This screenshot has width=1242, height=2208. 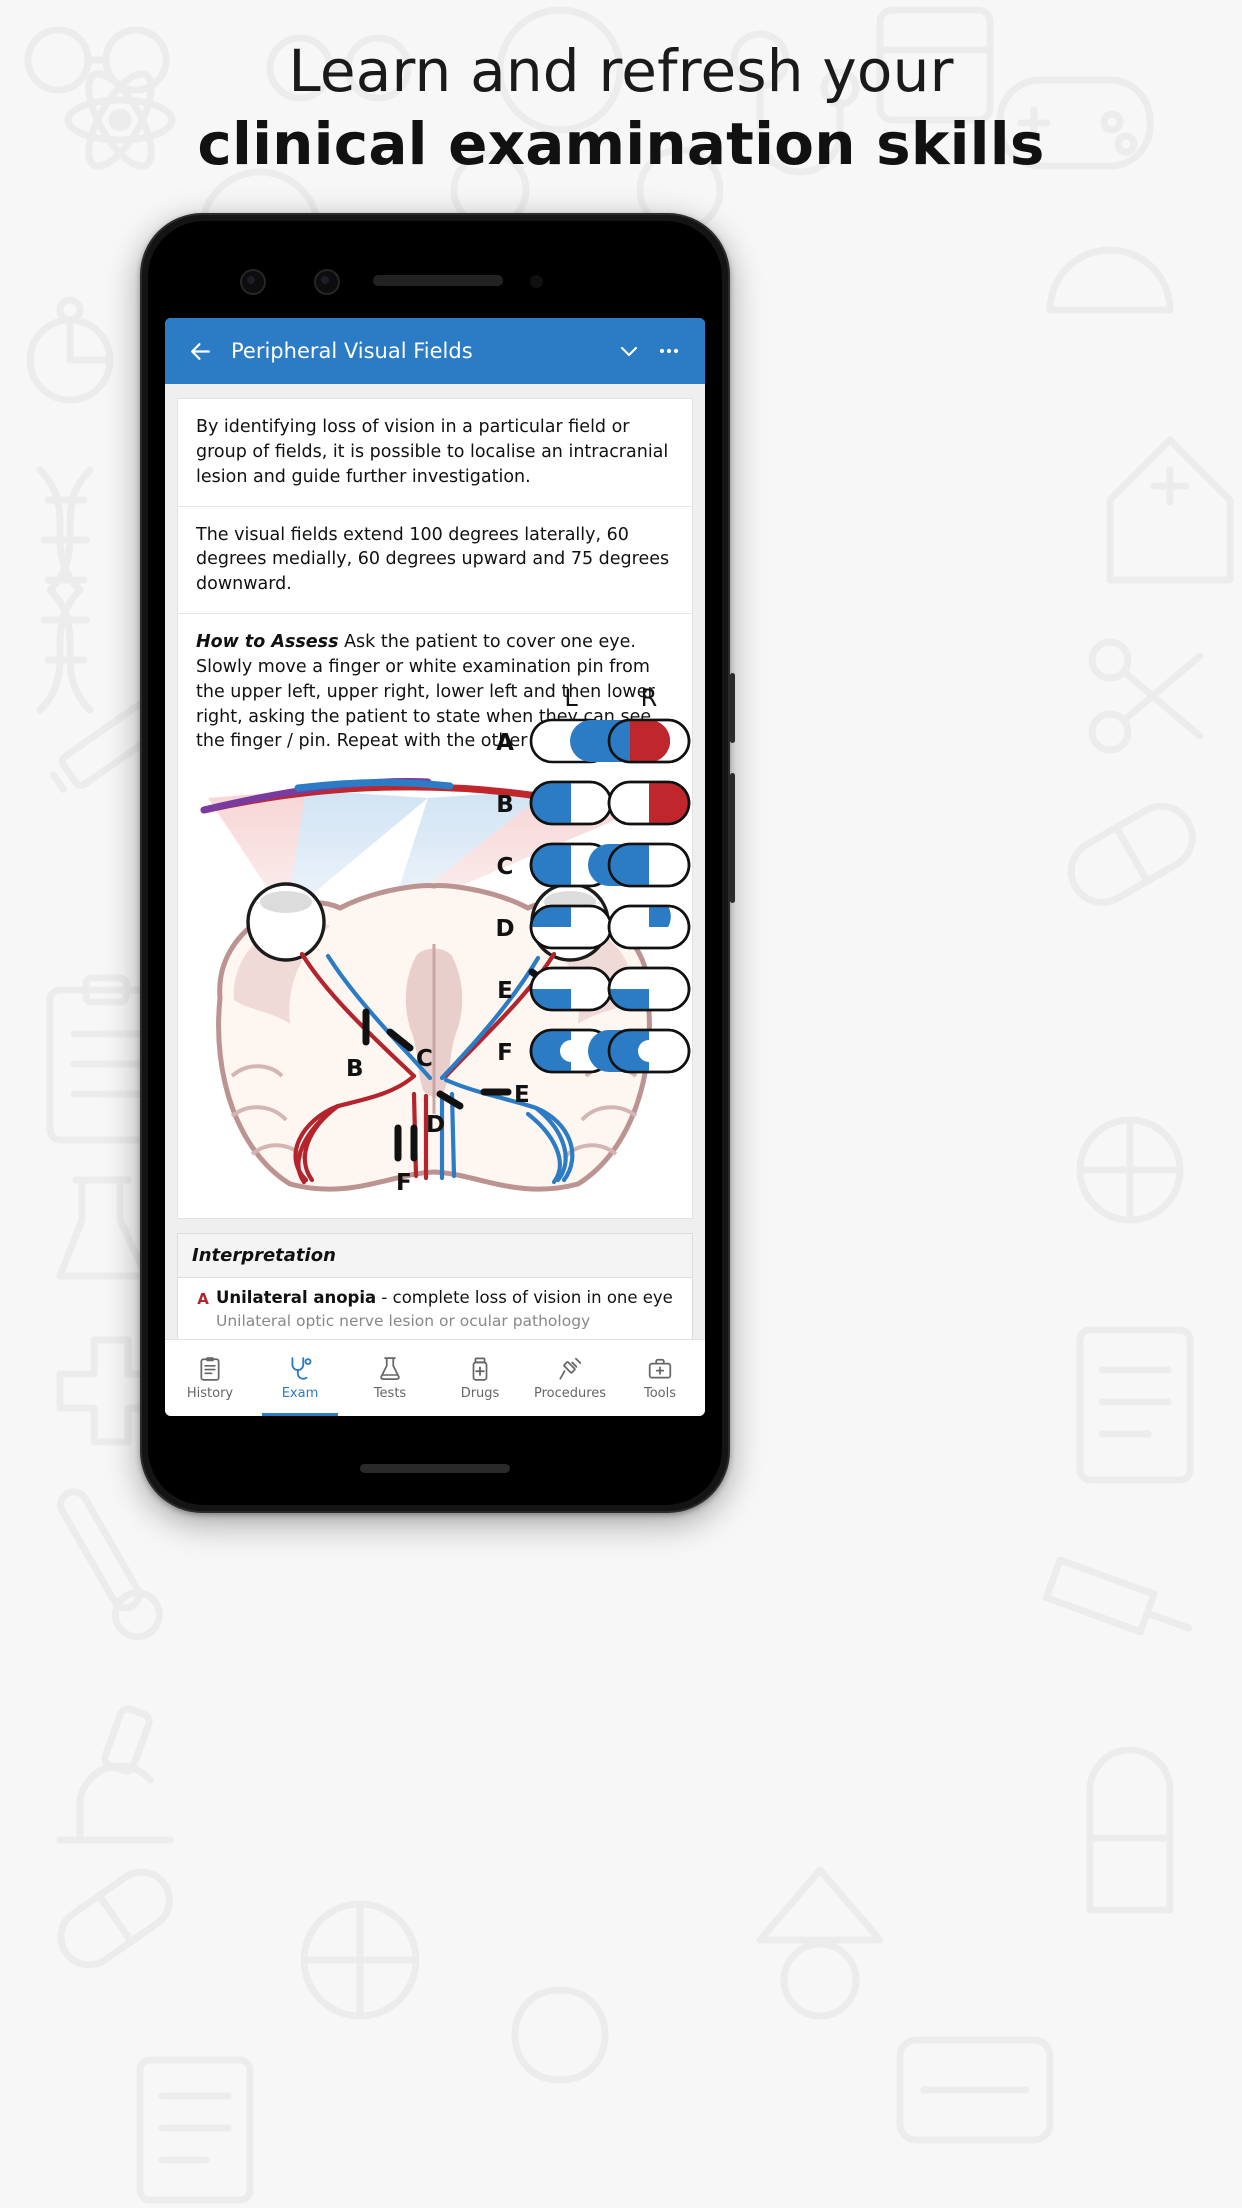 I want to click on phone-home-indicator, so click(x=435, y=1468).